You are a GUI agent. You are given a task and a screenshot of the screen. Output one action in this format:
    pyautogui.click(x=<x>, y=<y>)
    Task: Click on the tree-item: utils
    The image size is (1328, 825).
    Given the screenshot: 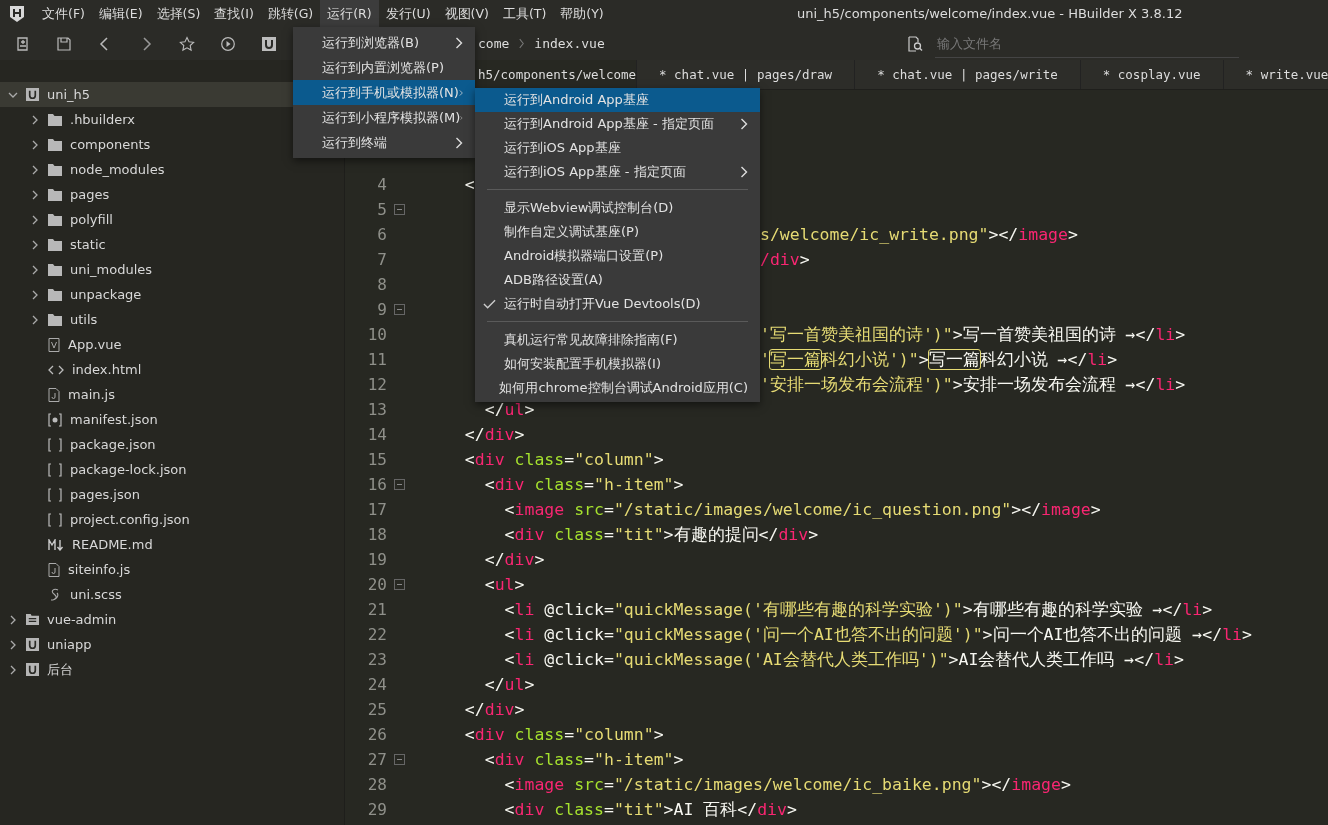 What is the action you would take?
    pyautogui.click(x=172, y=319)
    